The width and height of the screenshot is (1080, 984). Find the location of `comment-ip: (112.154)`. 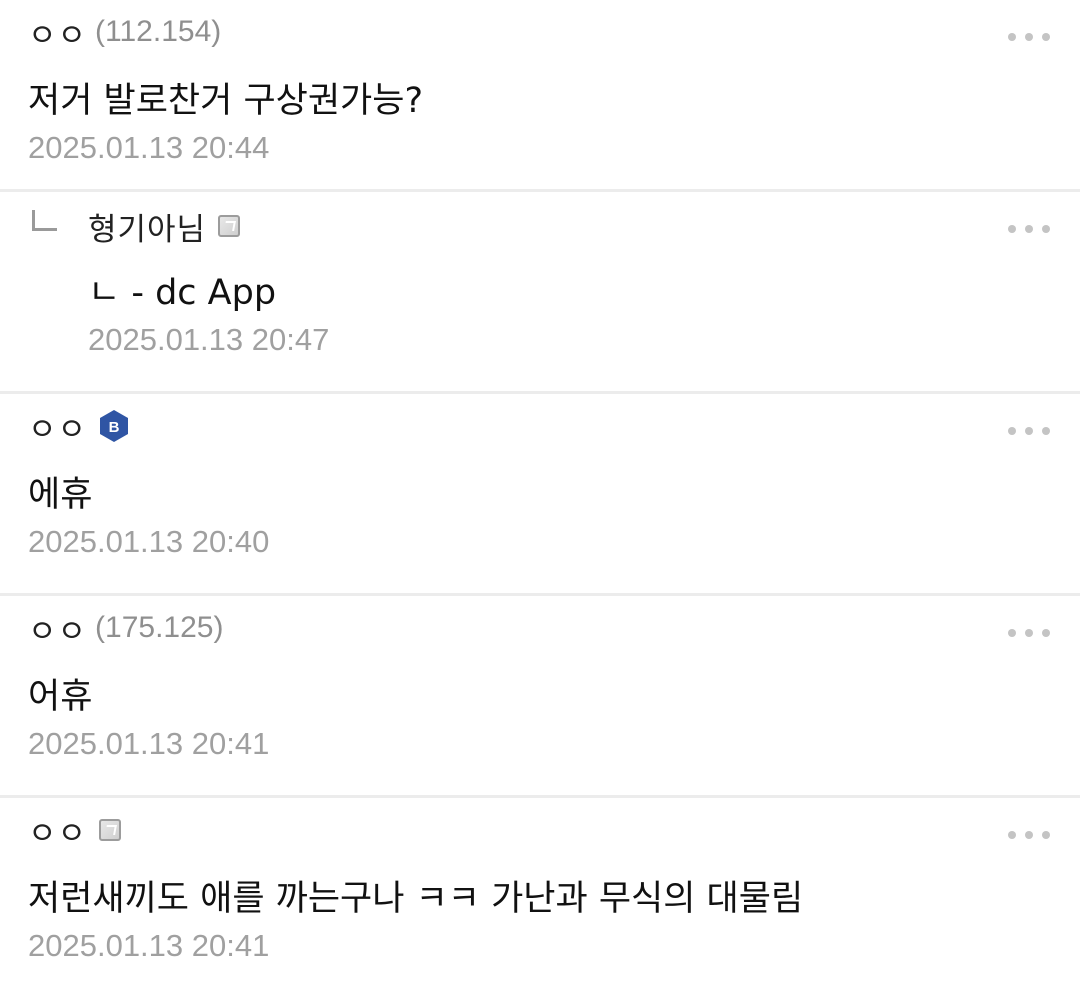

comment-ip: (112.154) is located at coordinates (158, 31).